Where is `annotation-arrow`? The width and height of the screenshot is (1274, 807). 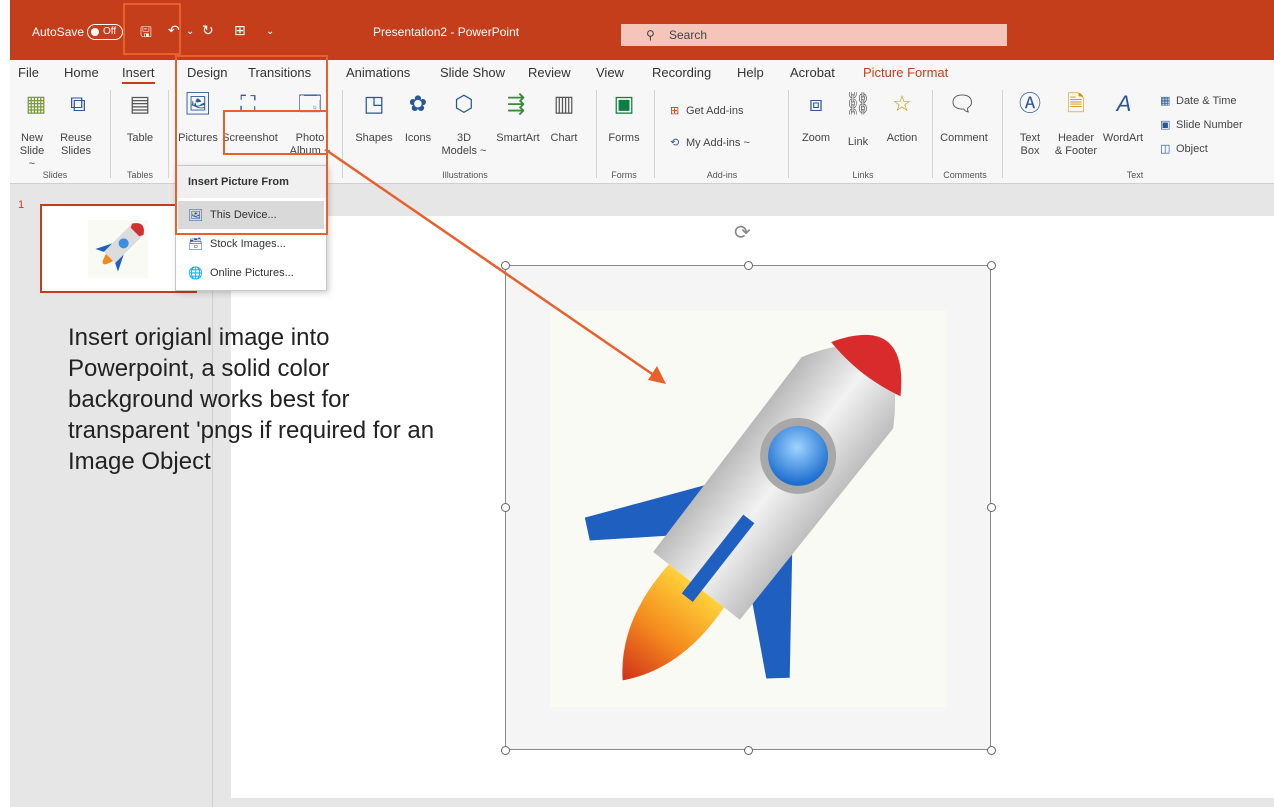
annotation-arrow is located at coordinates (495, 266).